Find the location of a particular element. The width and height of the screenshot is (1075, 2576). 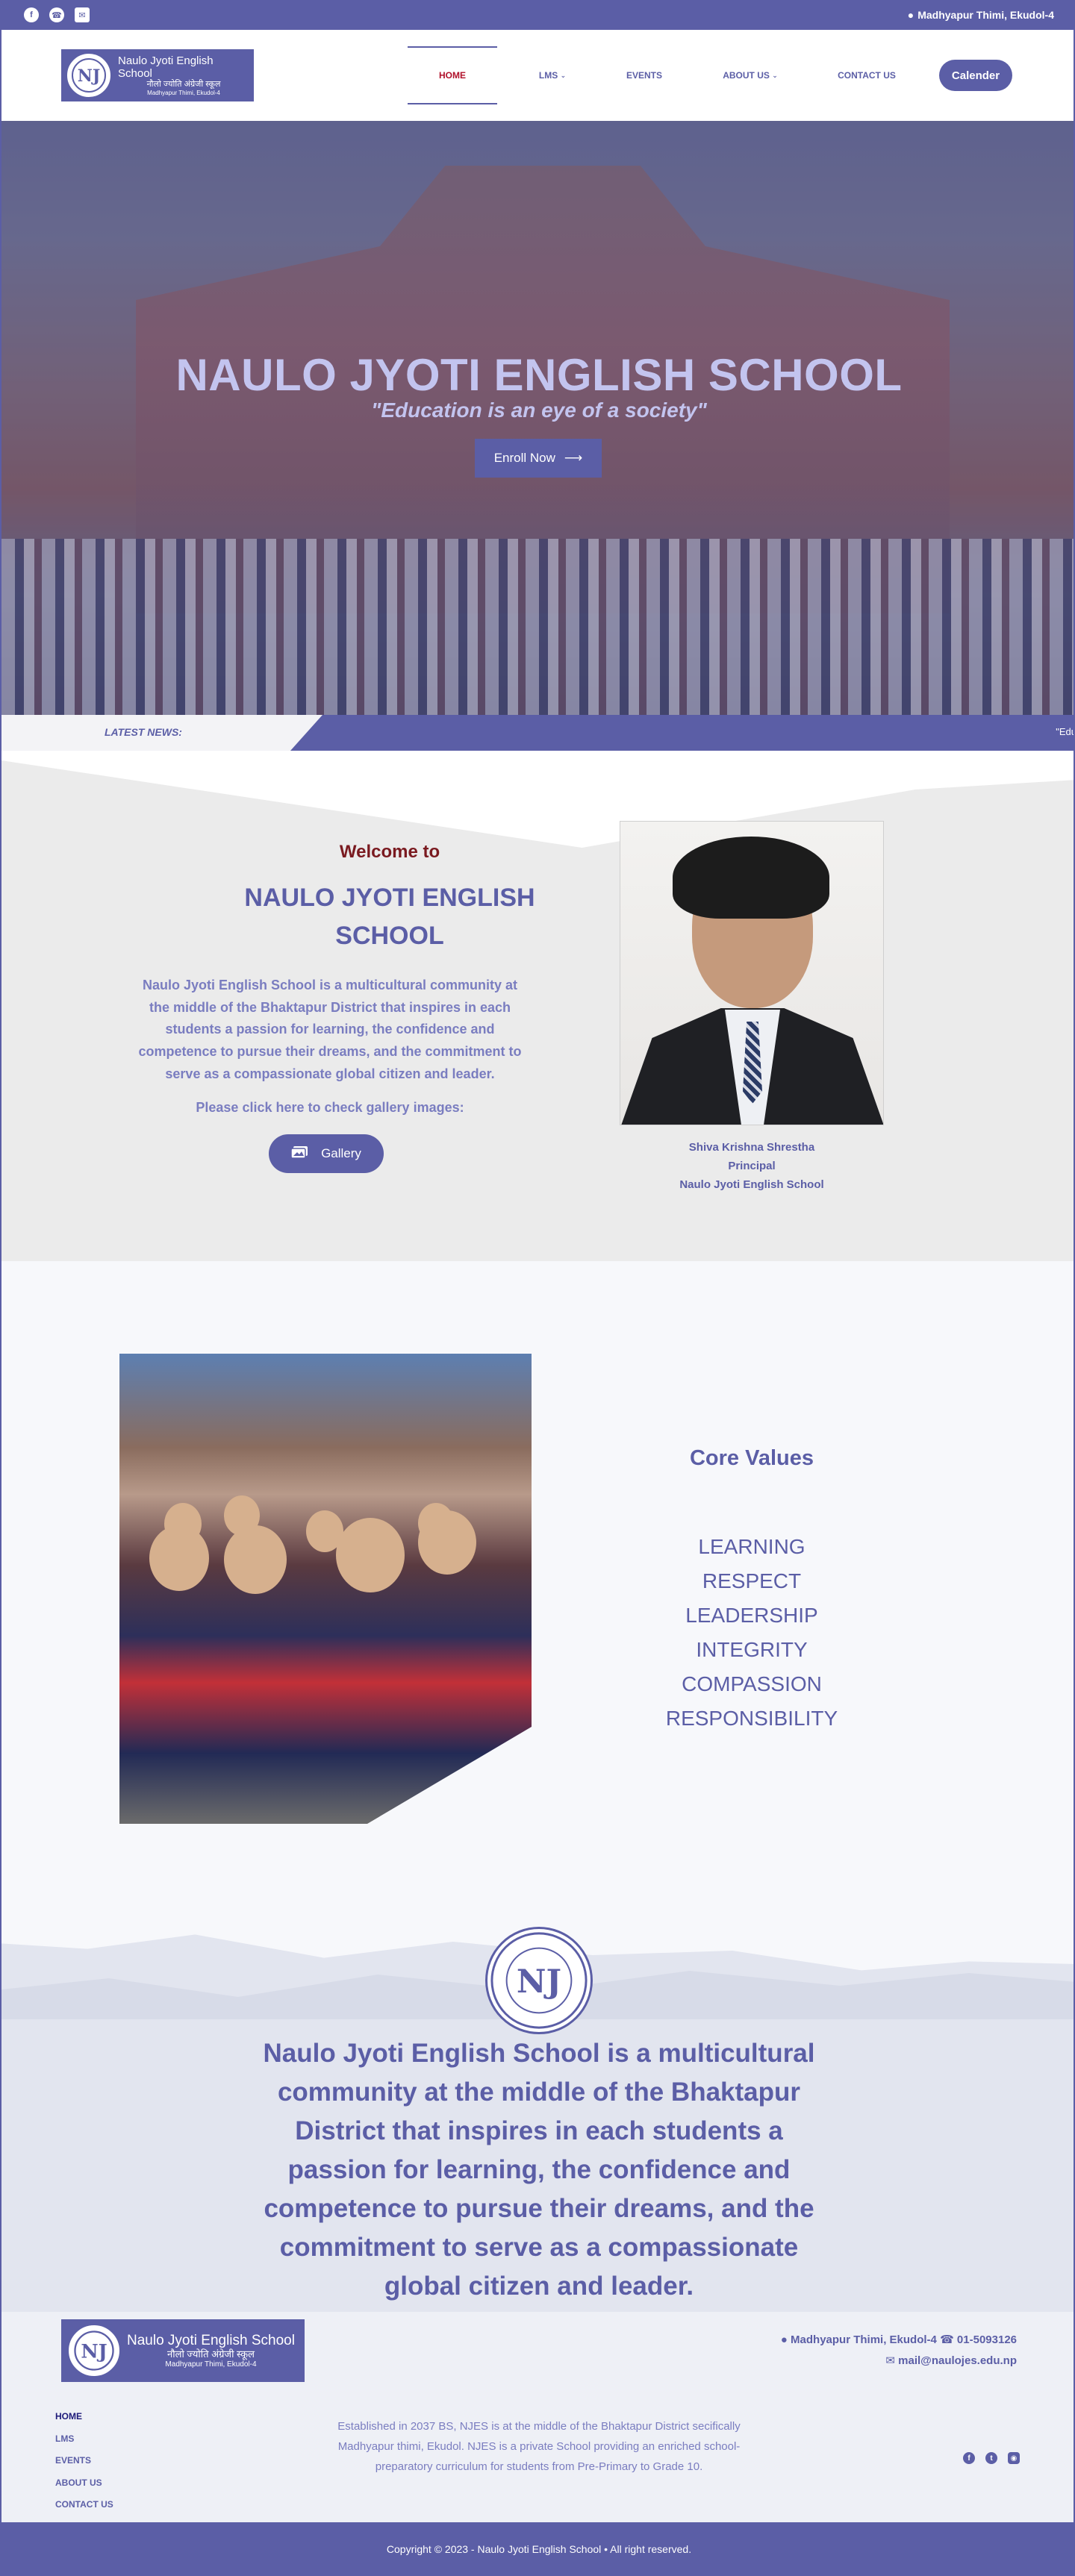

logo-location: Madhyapur Thimi, Ekudol-4 is located at coordinates (183, 92).